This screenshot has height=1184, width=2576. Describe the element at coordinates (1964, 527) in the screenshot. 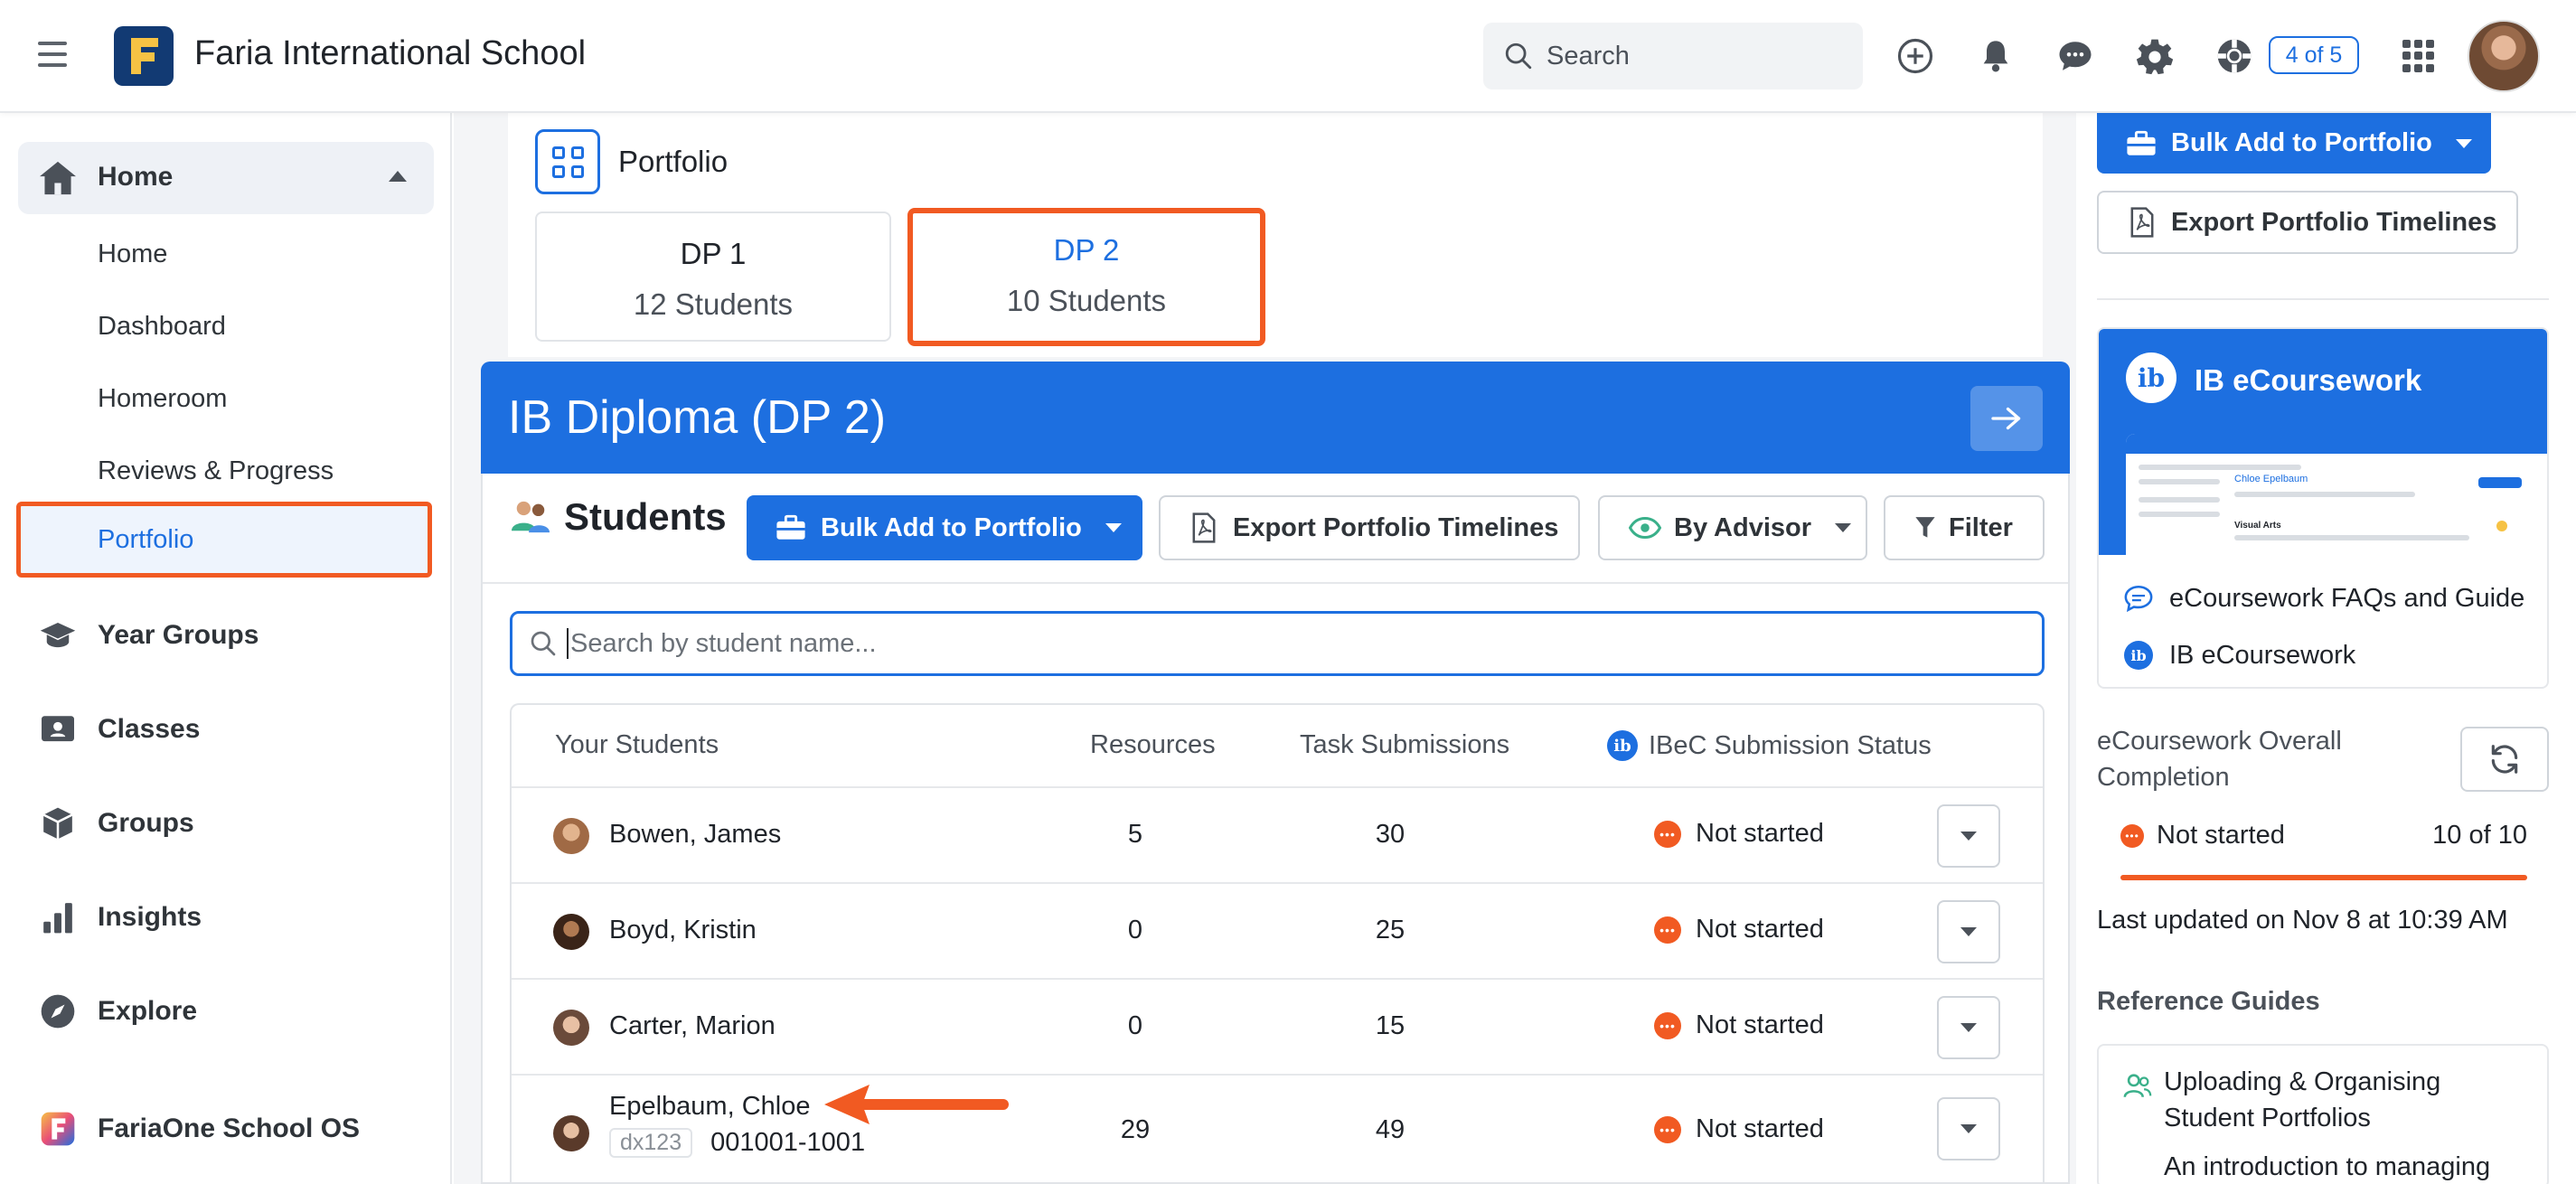

I see `filter-button: Filter` at that location.